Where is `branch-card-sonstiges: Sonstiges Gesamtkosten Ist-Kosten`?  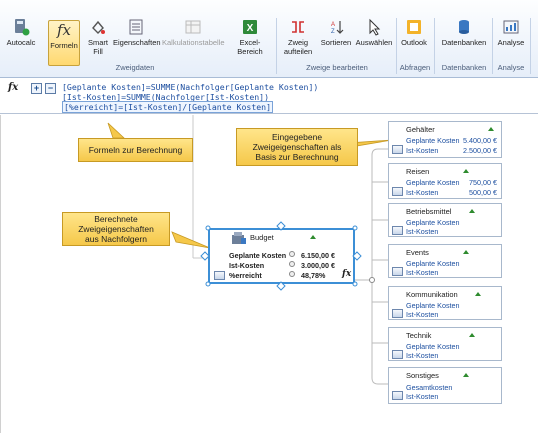 branch-card-sonstiges: Sonstiges Gesamtkosten Ist-Kosten is located at coordinates (445, 385).